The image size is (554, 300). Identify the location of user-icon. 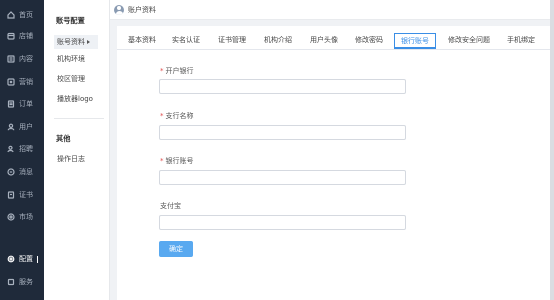
(10, 127).